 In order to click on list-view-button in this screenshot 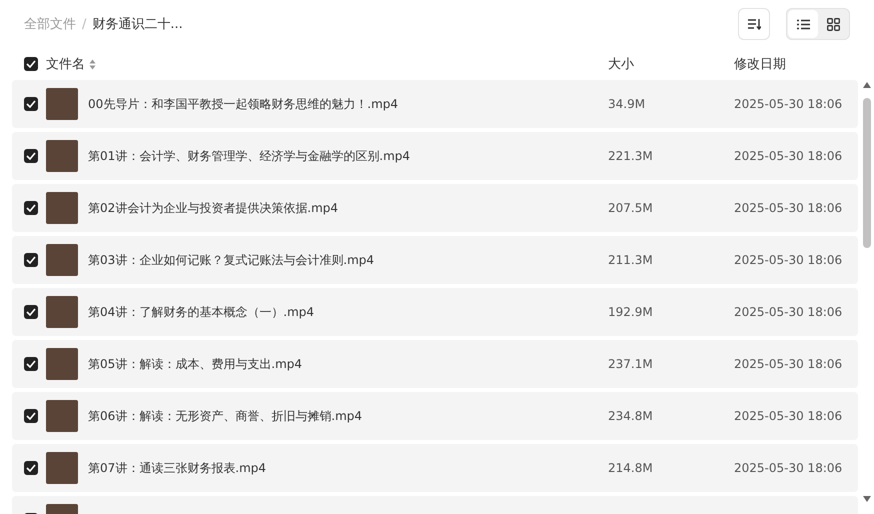, I will do `click(803, 24)`.